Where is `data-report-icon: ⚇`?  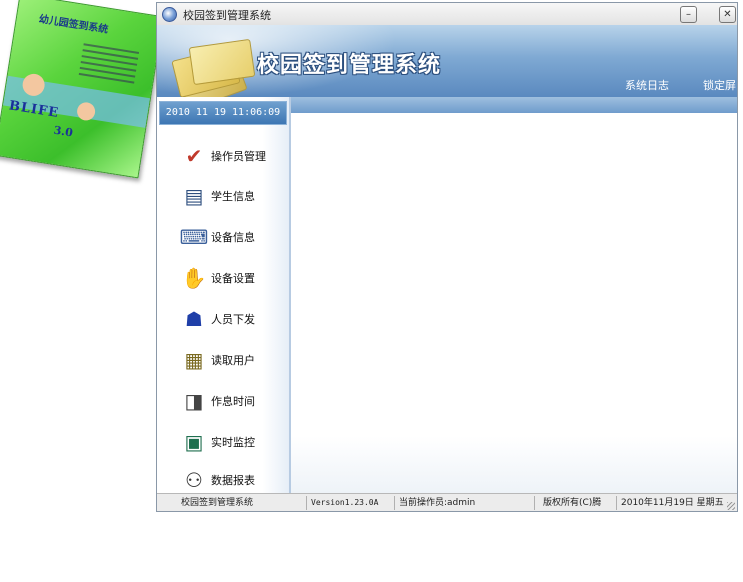 data-report-icon: ⚇ is located at coordinates (194, 480).